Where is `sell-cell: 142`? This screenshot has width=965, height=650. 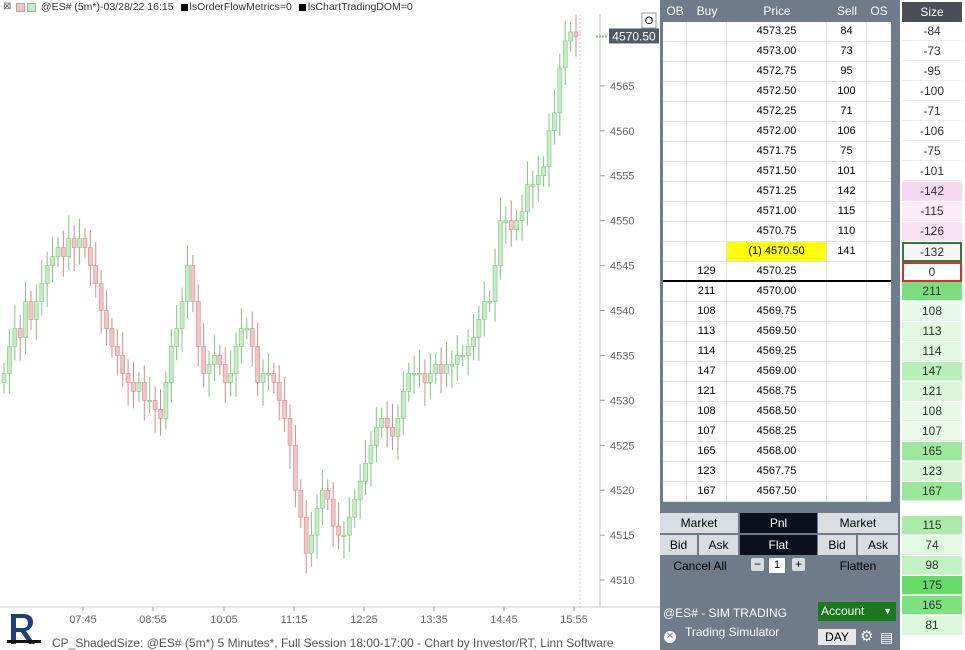 sell-cell: 142 is located at coordinates (847, 192).